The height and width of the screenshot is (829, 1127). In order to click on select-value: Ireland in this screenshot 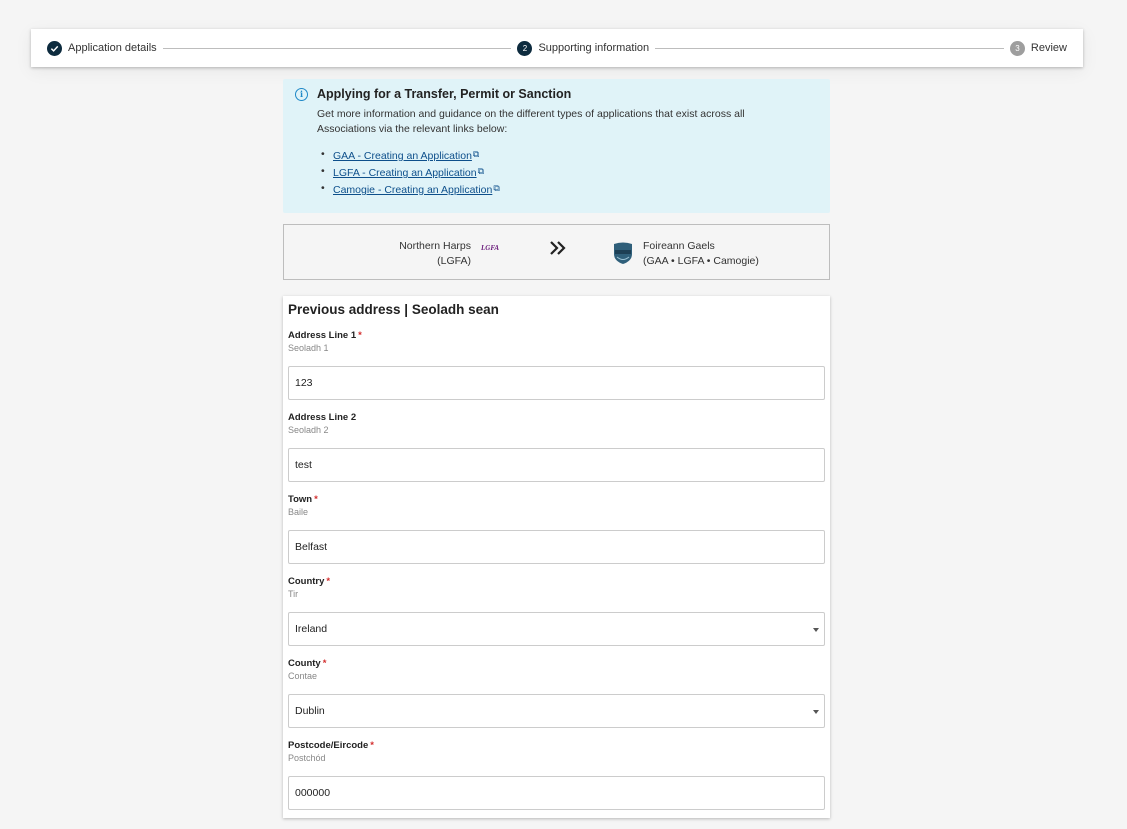, I will do `click(311, 629)`.